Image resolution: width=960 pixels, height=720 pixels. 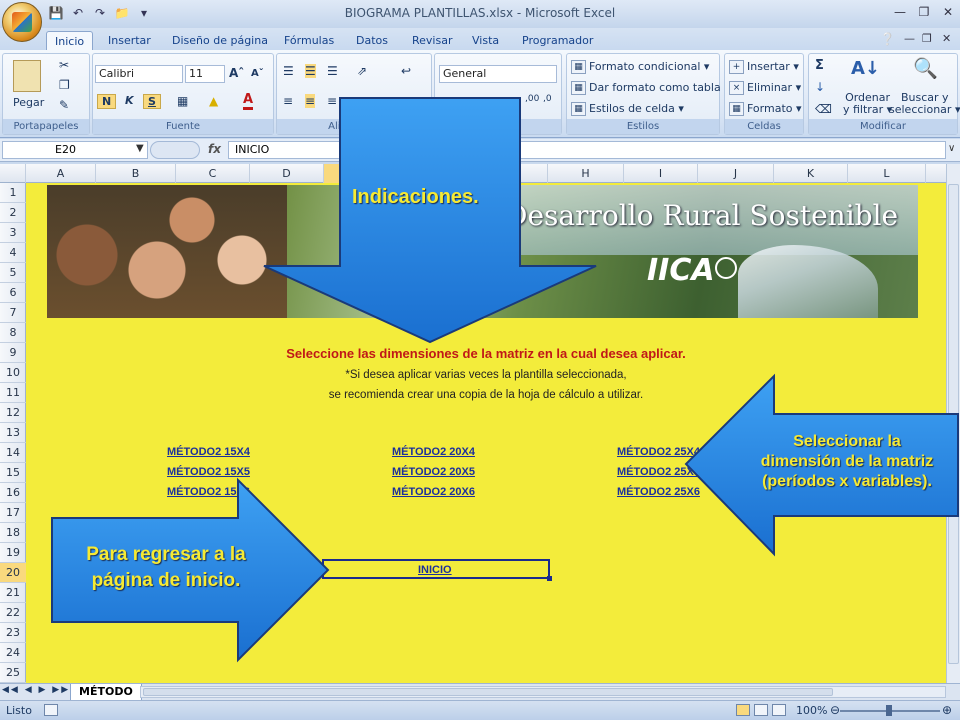 What do you see at coordinates (208, 492) in the screenshot?
I see `link-metodo2-15x6: MÉTODO2 15X6` at bounding box center [208, 492].